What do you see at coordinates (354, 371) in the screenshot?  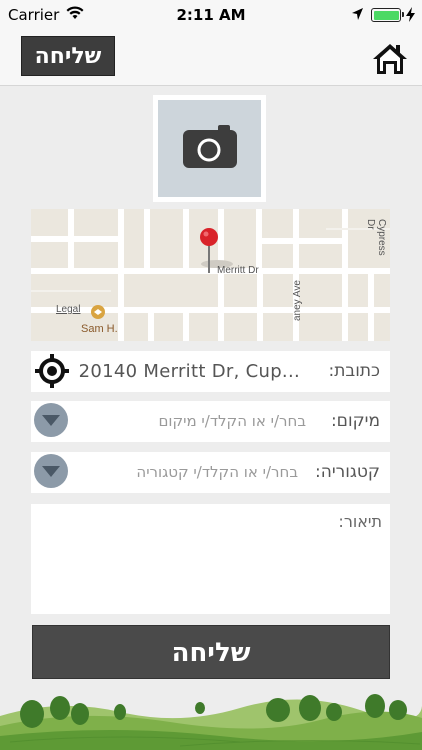 I see `address-label: כתובת:` at bounding box center [354, 371].